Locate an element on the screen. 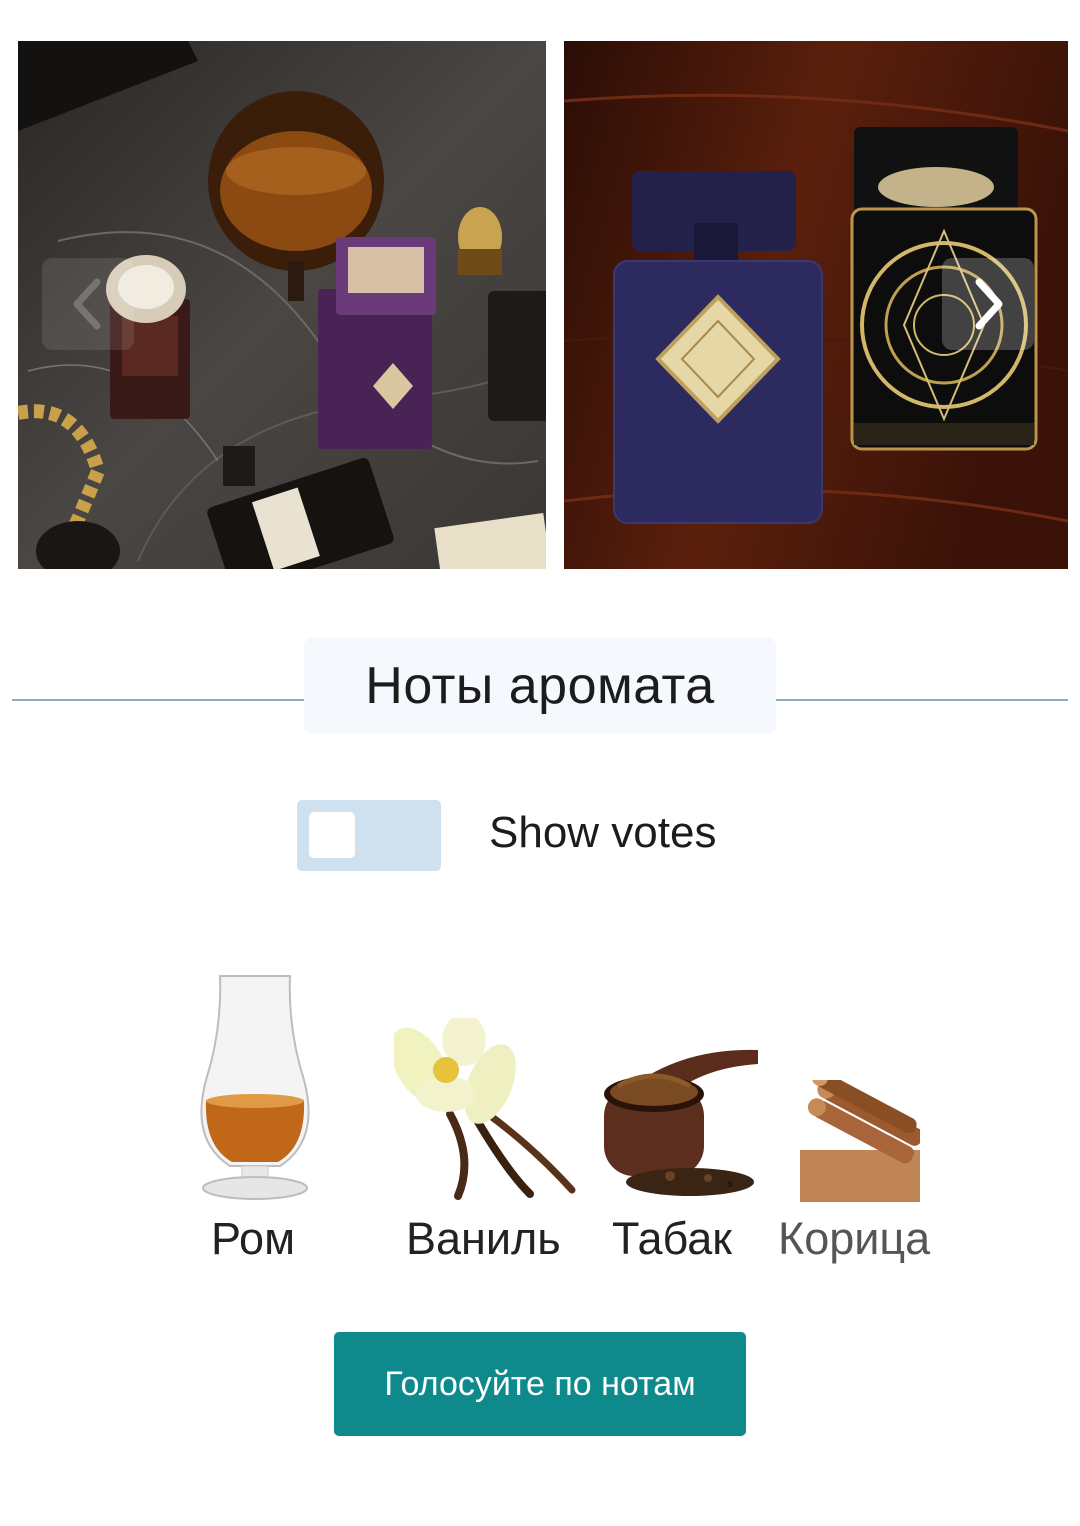 The image size is (1080, 1526). note-item-tobacco: Табак is located at coordinates (681, 1155).